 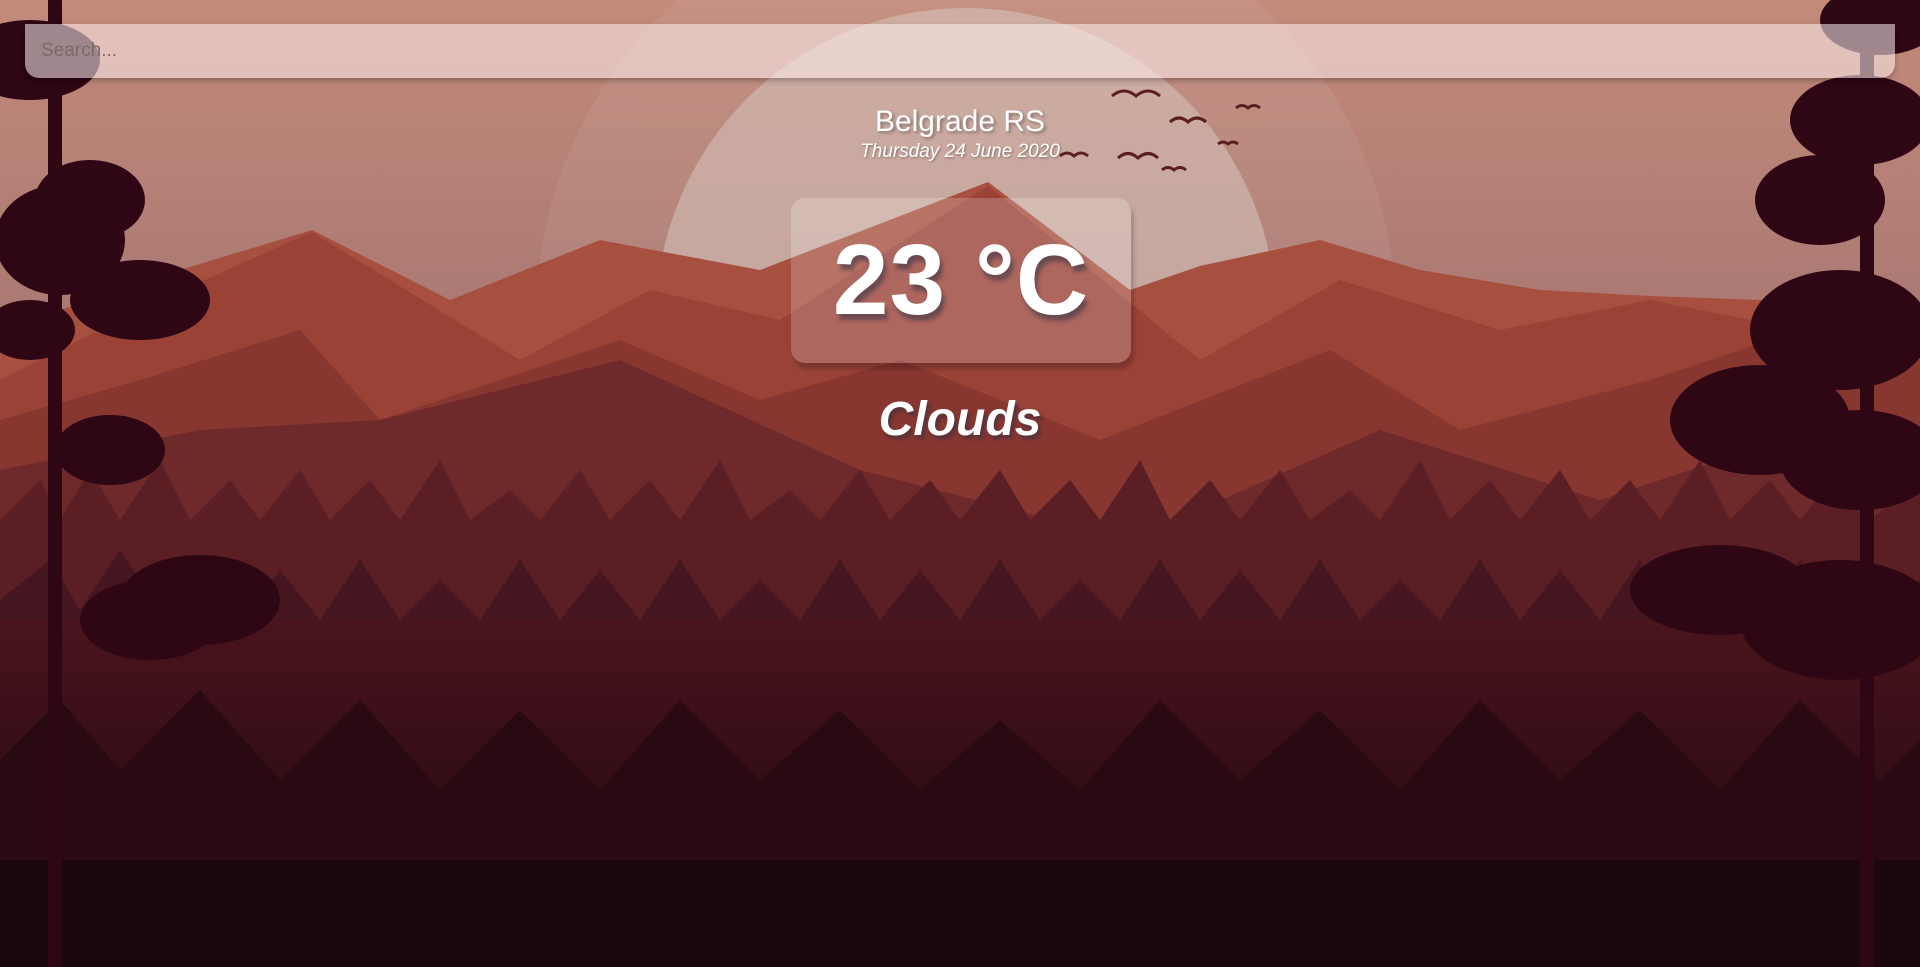 What do you see at coordinates (960, 121) in the screenshot?
I see `location-name: Belgrade RS` at bounding box center [960, 121].